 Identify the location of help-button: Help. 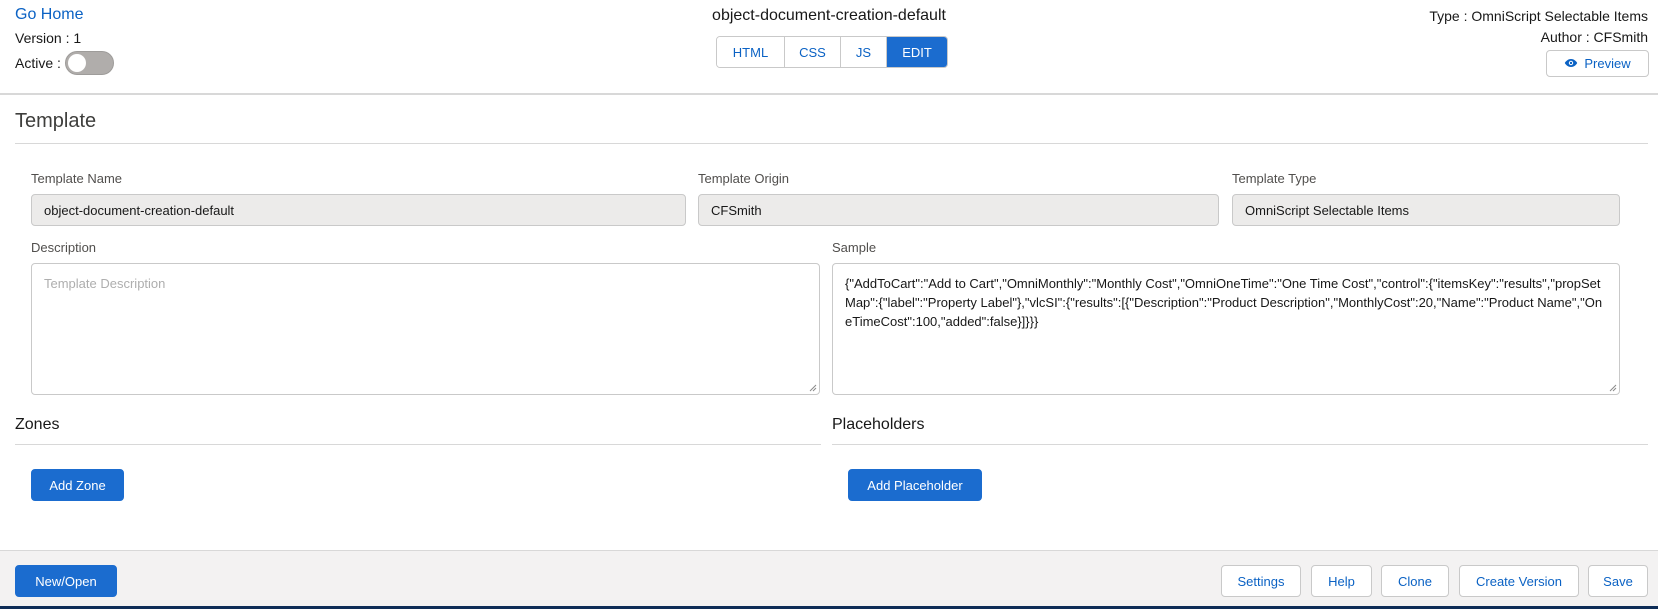
(1341, 581).